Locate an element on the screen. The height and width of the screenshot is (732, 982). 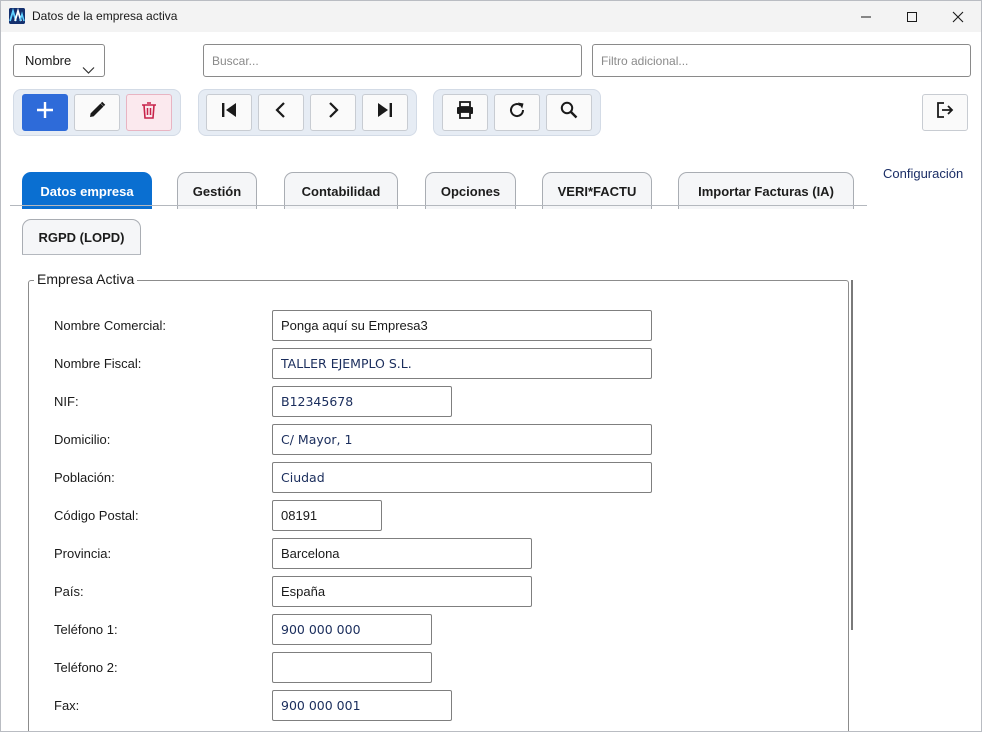
telefono-1-field is located at coordinates (352, 629).